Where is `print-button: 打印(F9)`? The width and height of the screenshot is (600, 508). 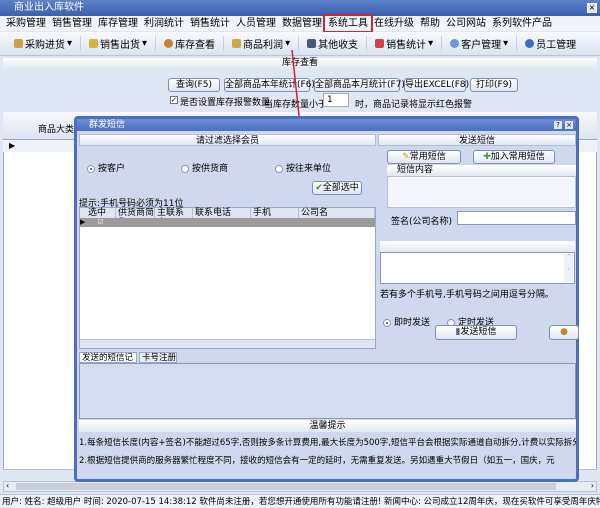 print-button: 打印(F9) is located at coordinates (494, 85).